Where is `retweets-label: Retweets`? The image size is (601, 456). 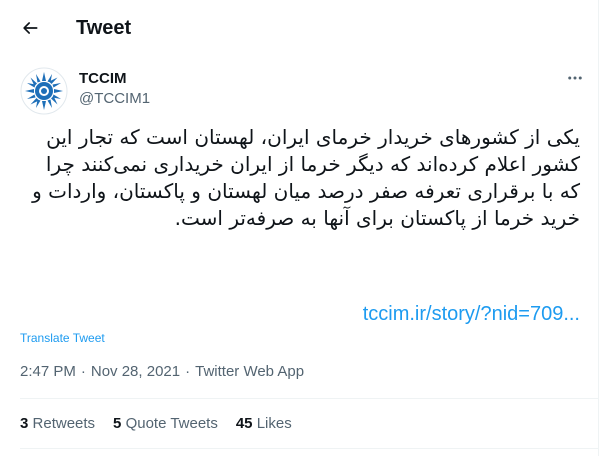 retweets-label: Retweets is located at coordinates (64, 423).